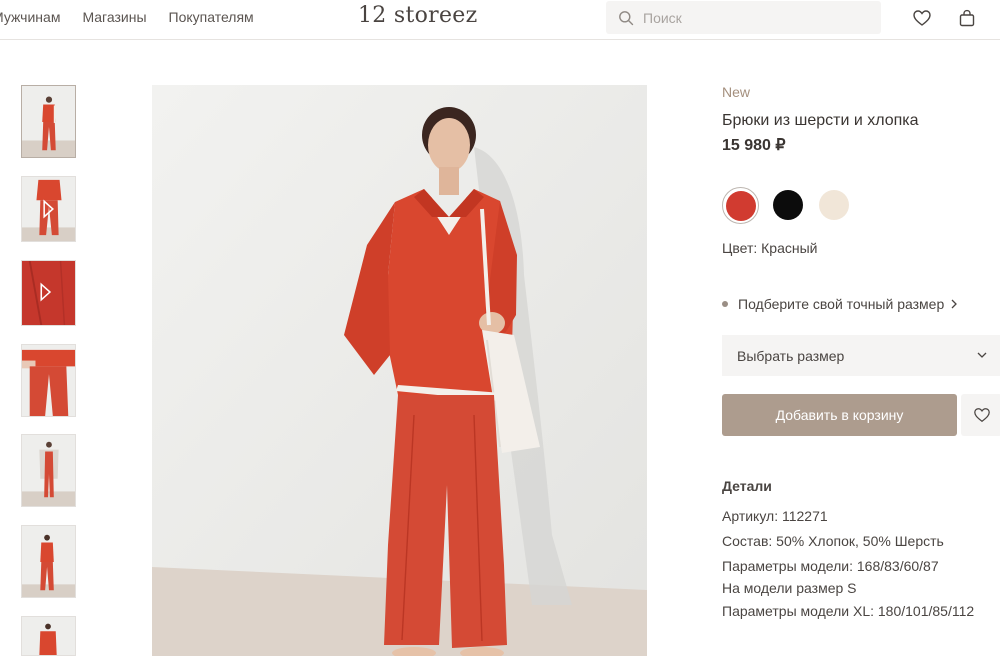 The width and height of the screenshot is (1000, 656). I want to click on nav-link-stores: Магазины, so click(114, 17).